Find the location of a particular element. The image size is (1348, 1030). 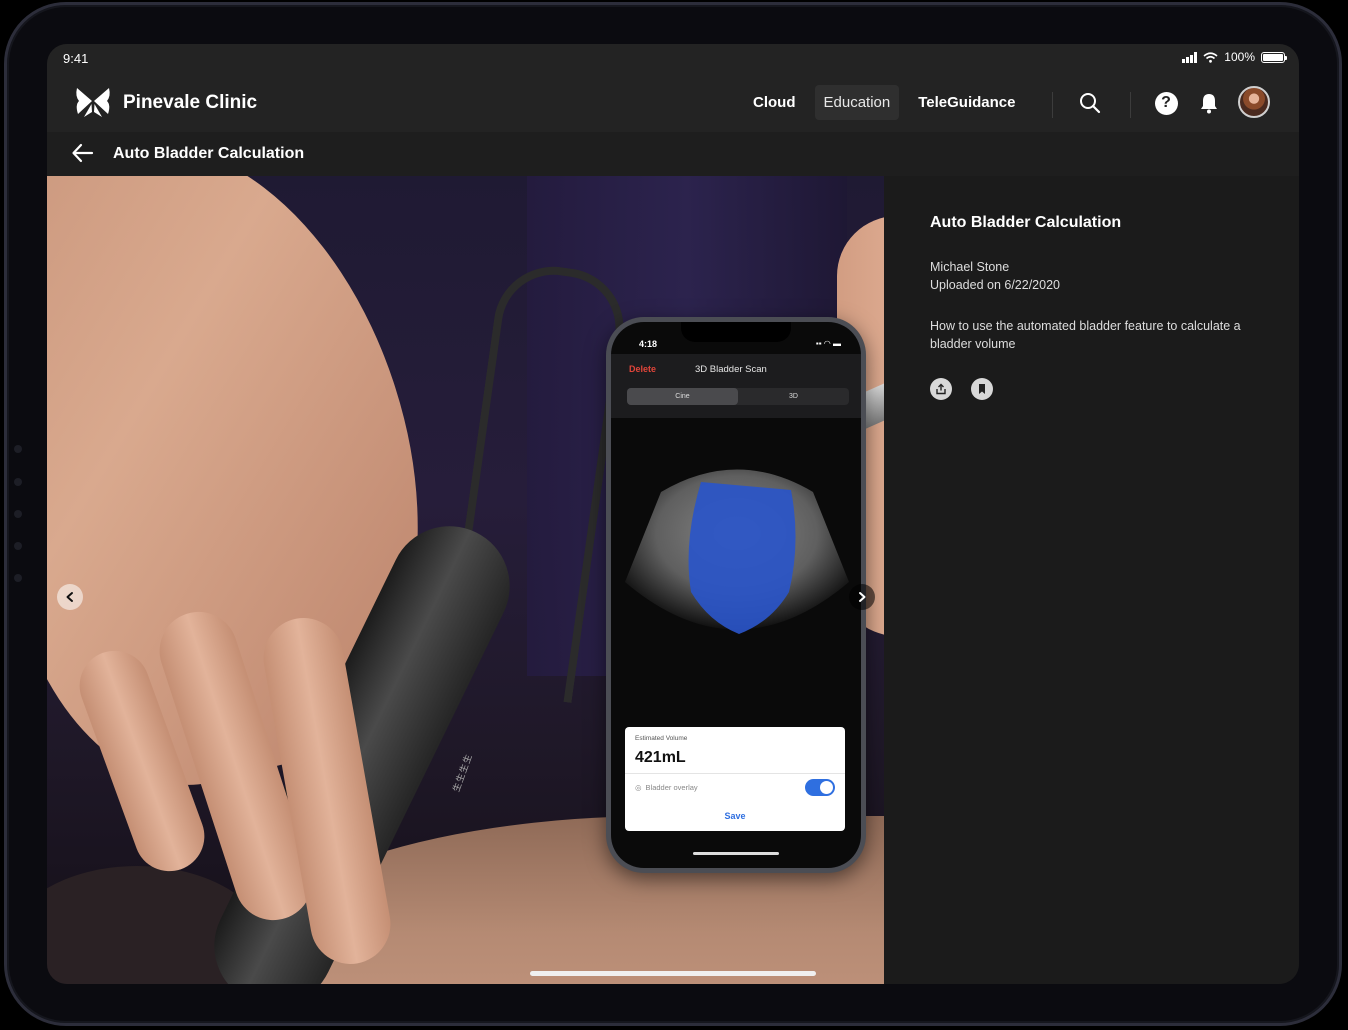

phone-delete-button: Delete is located at coordinates (643, 369).